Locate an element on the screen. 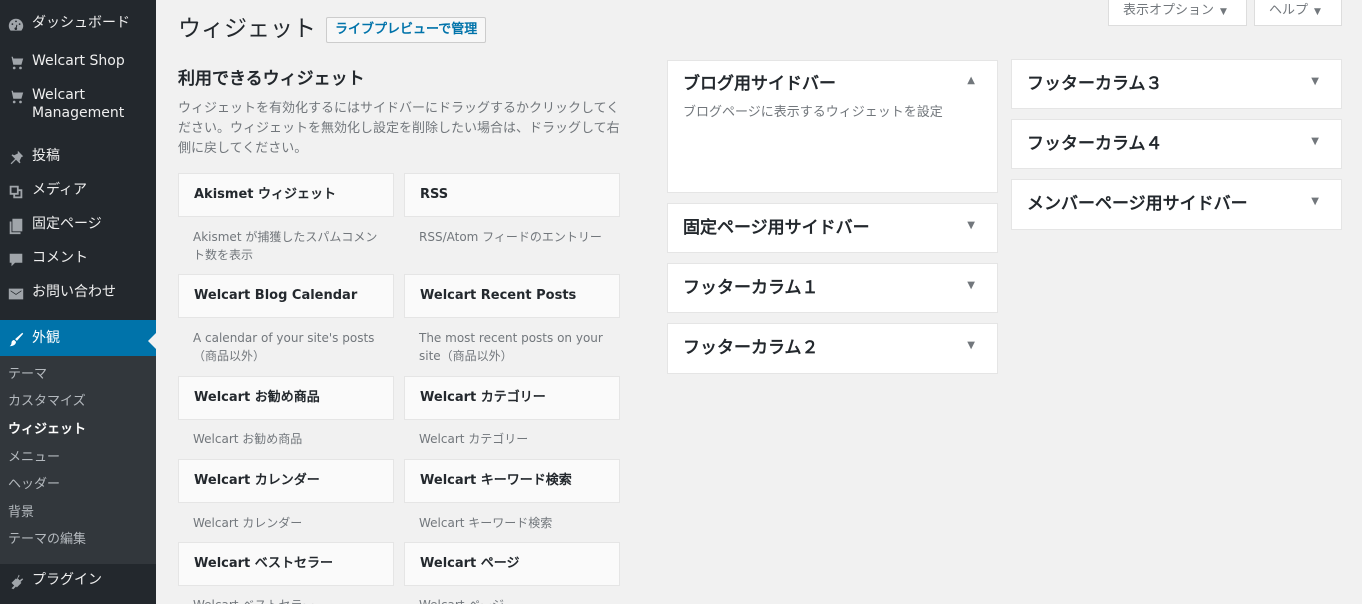  widget-description: Welcart ページ is located at coordinates (517, 600).